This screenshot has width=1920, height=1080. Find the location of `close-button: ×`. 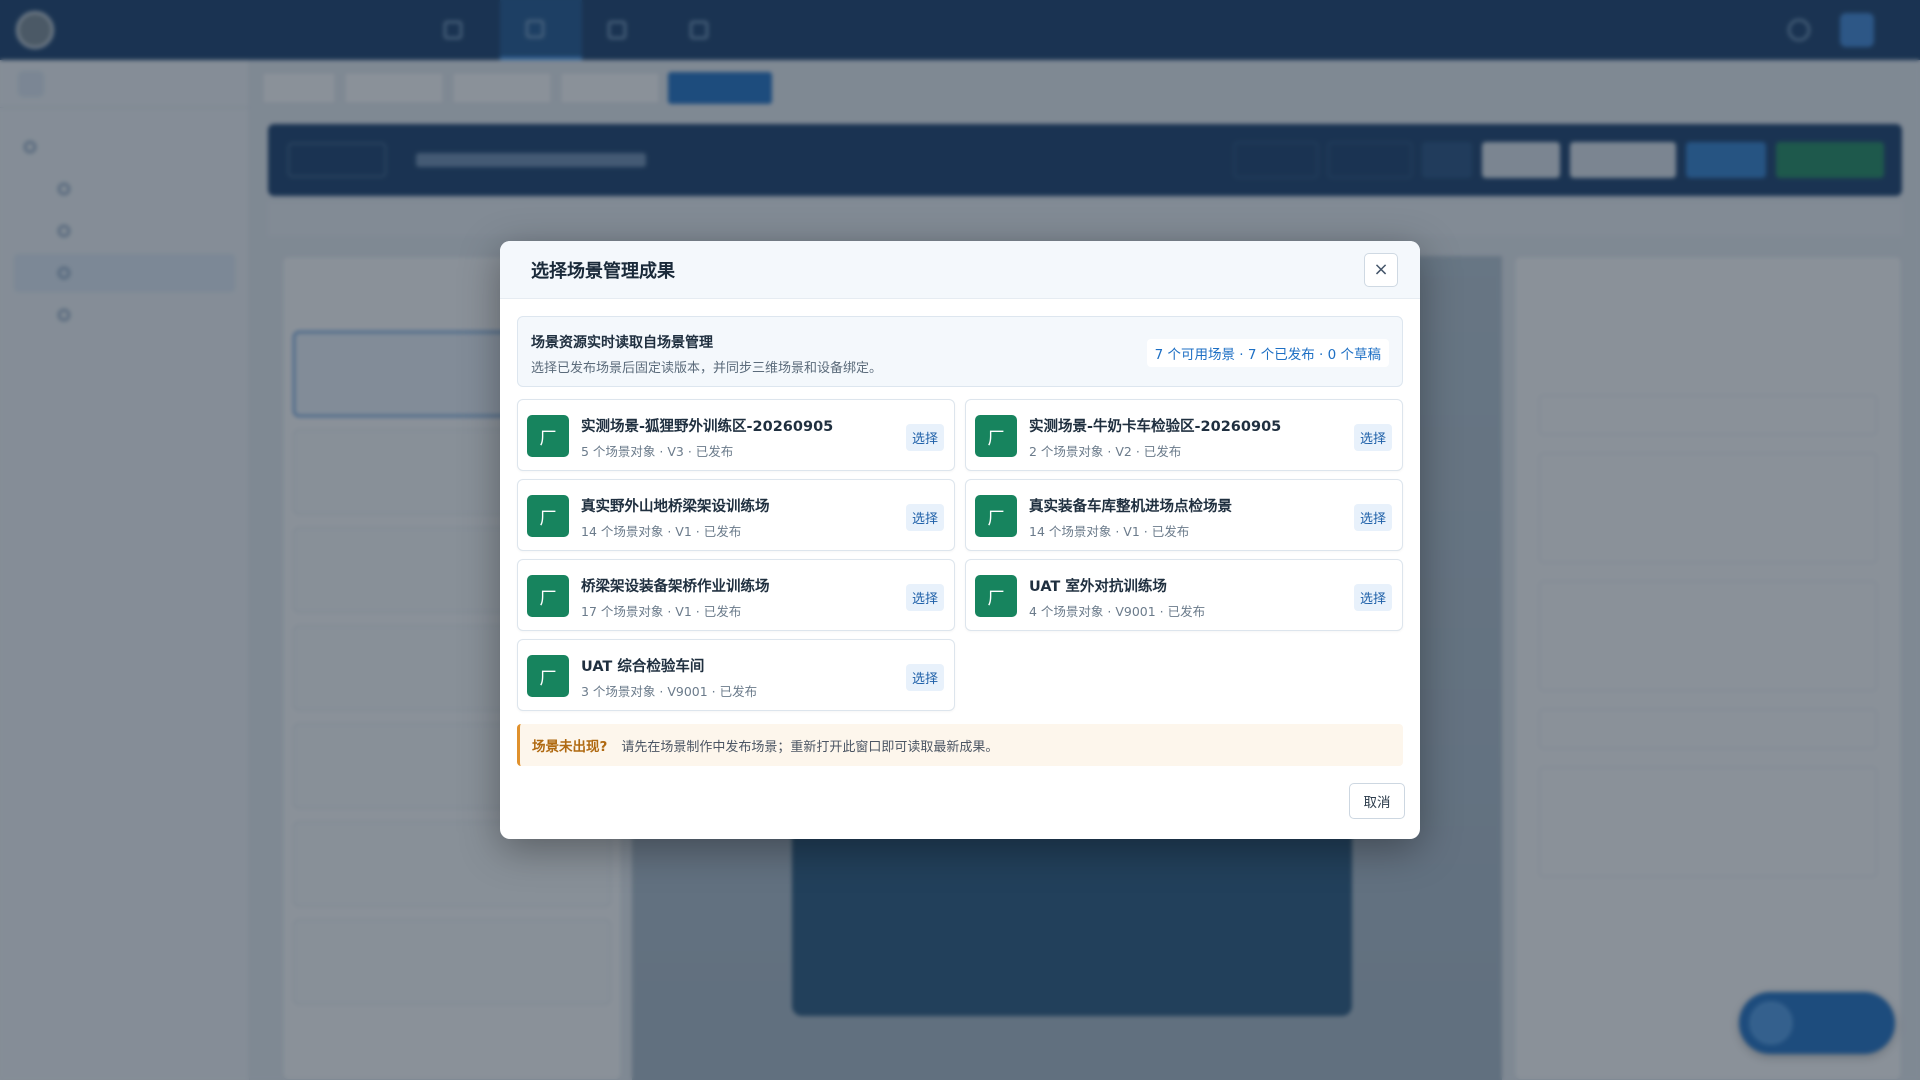

close-button: × is located at coordinates (1381, 269).